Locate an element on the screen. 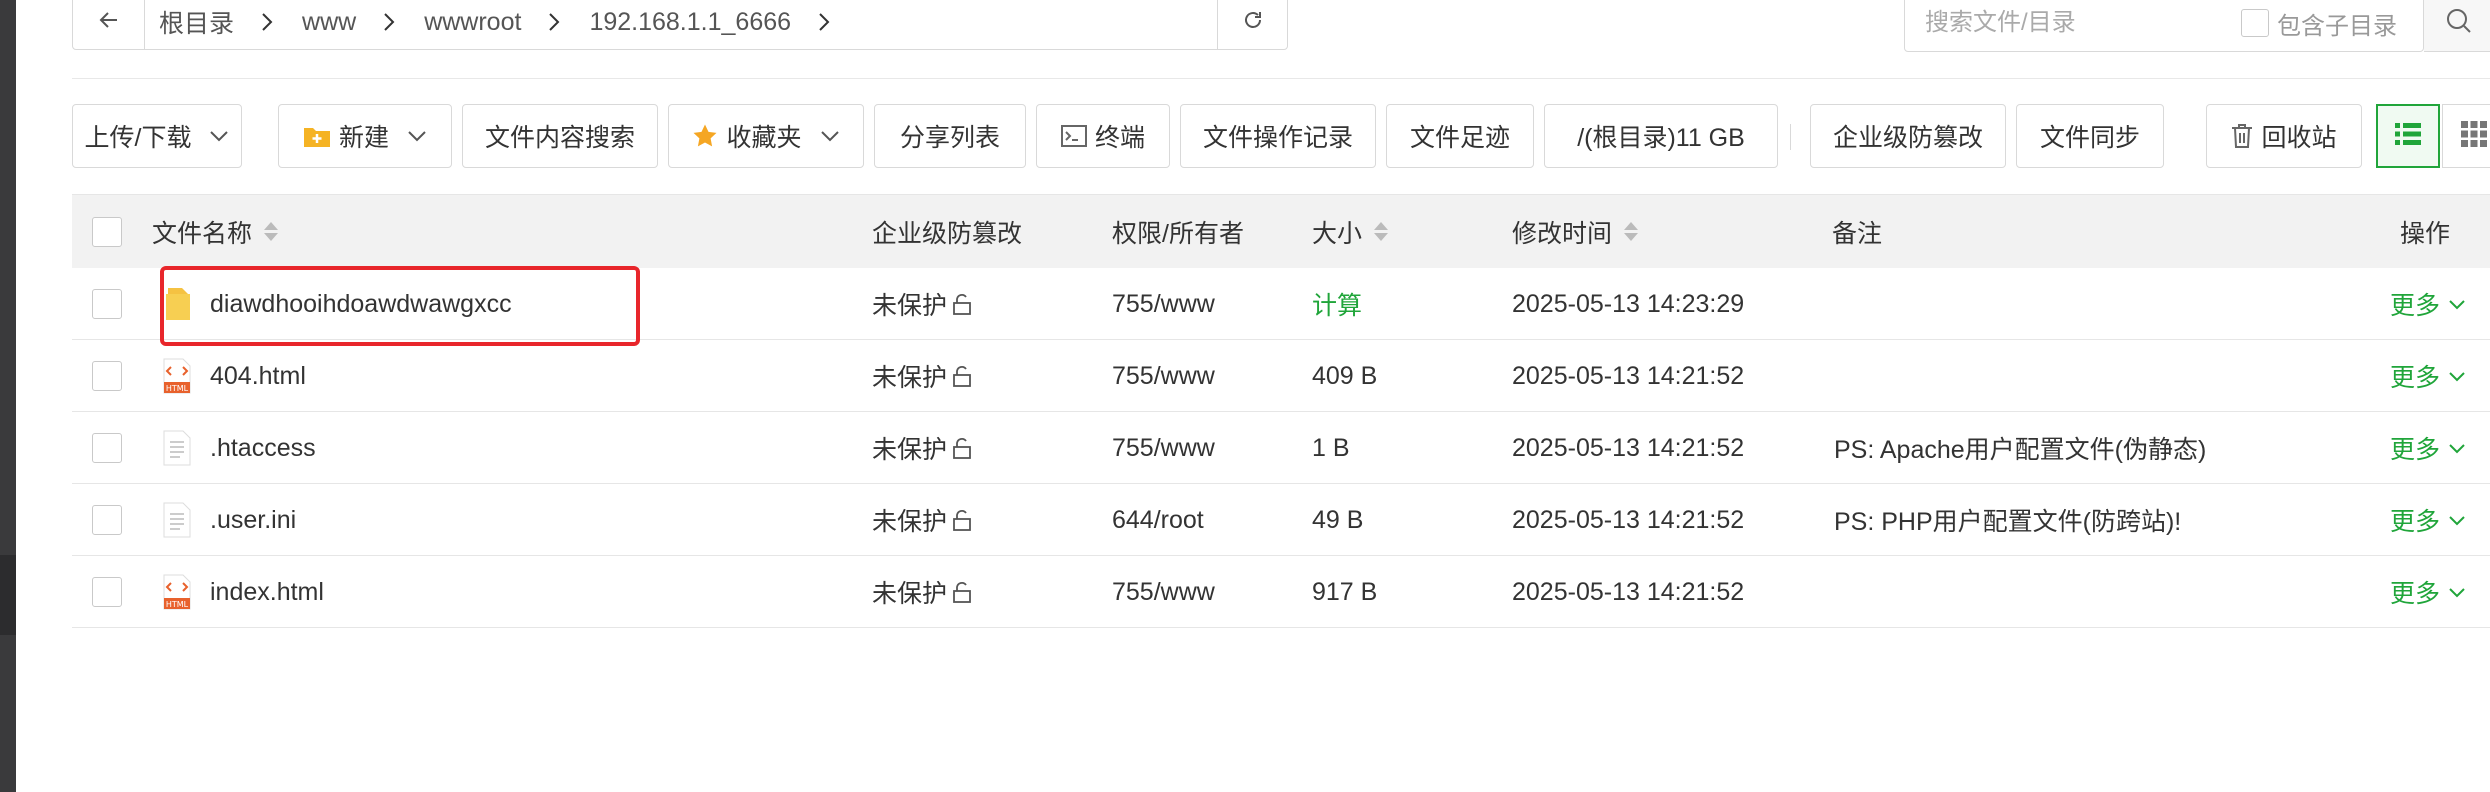  list-view-icon is located at coordinates (2408, 136).